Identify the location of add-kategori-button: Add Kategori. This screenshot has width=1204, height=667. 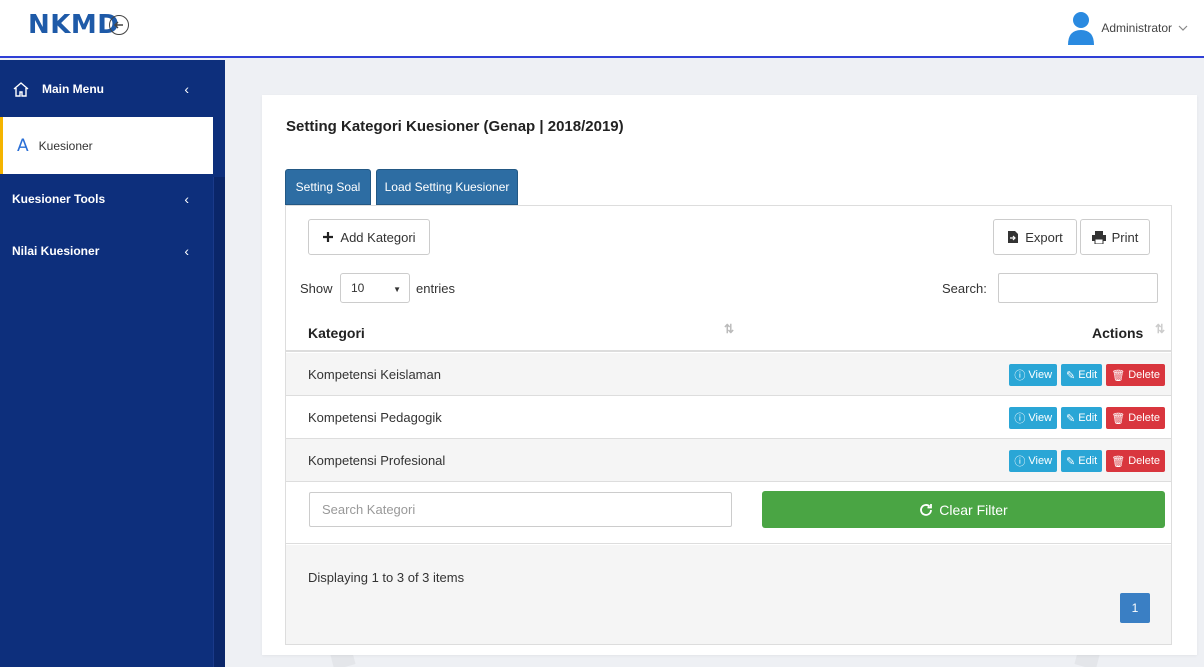
(369, 237).